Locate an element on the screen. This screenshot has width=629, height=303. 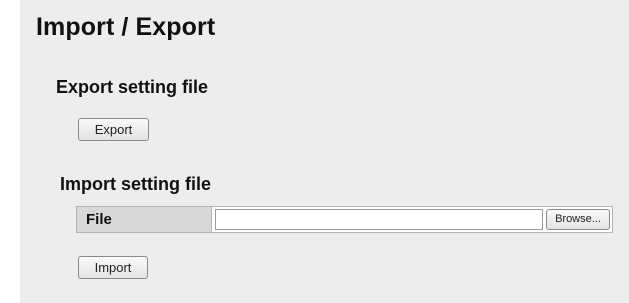
page-title: Import / Export is located at coordinates (126, 27).